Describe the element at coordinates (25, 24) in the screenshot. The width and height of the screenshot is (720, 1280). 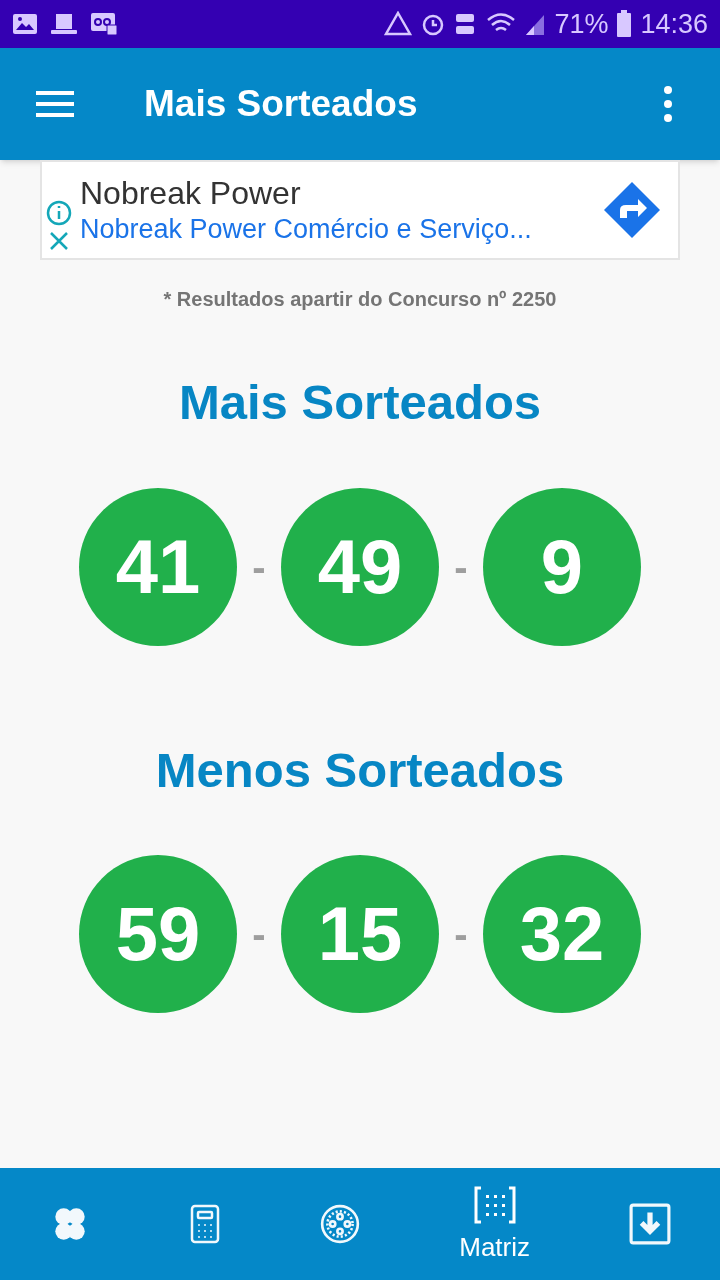
I see `image-icon` at that location.